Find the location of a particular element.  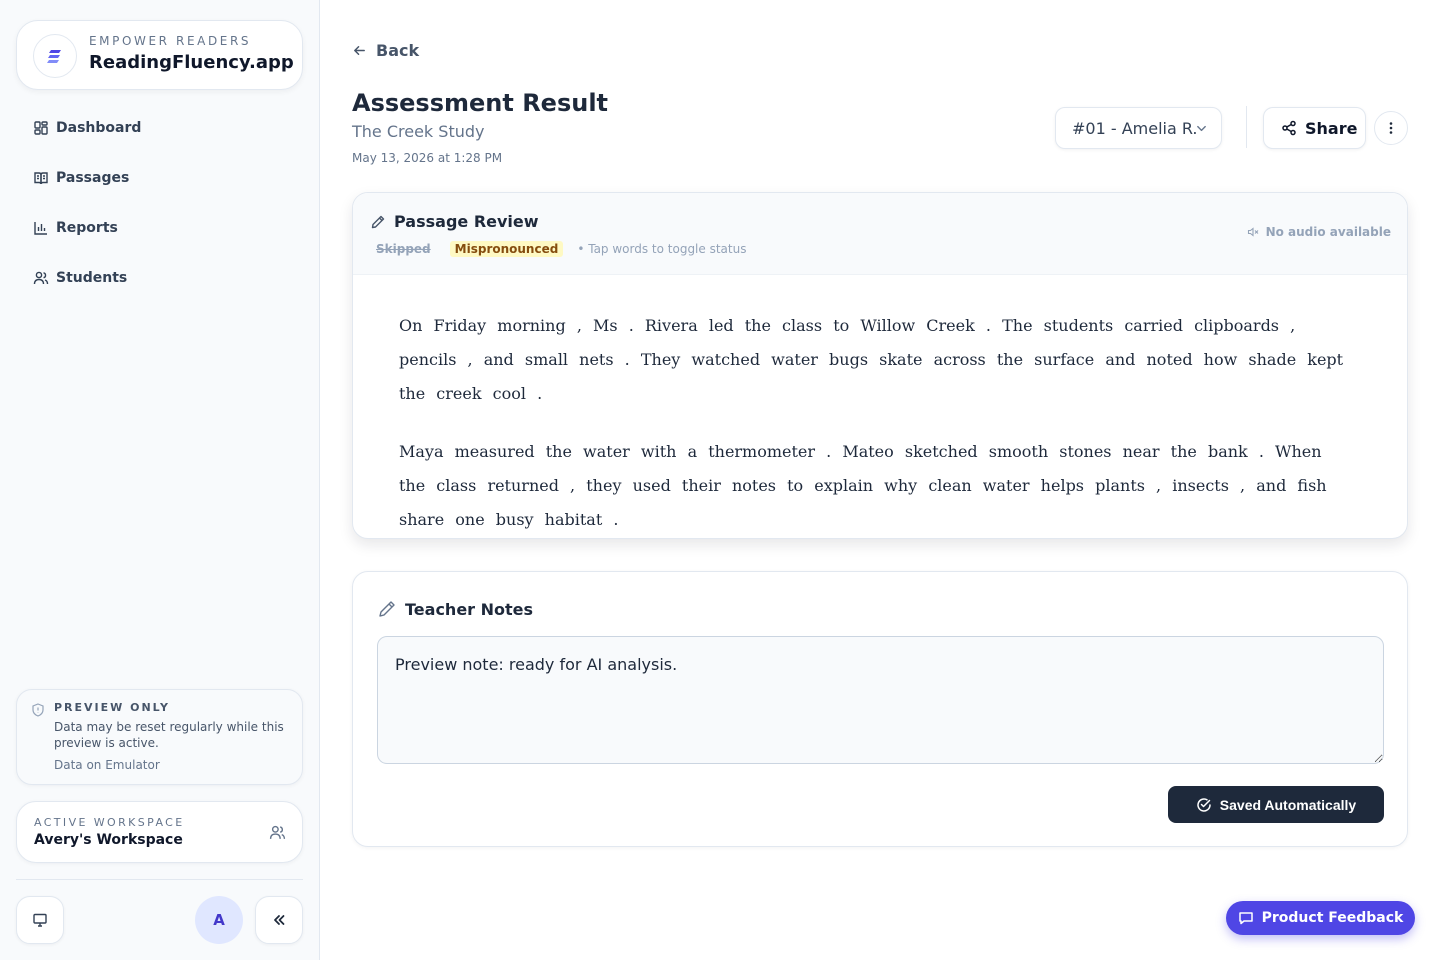

more-options-button is located at coordinates (1391, 128).